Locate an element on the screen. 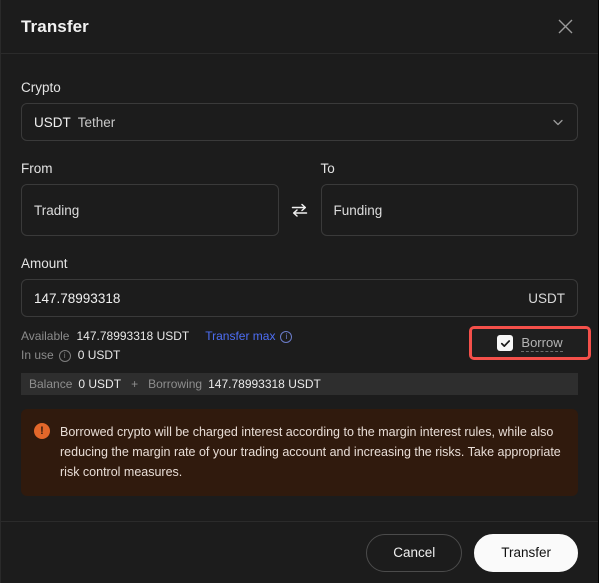 The height and width of the screenshot is (583, 599). available-label: Available is located at coordinates (45, 336).